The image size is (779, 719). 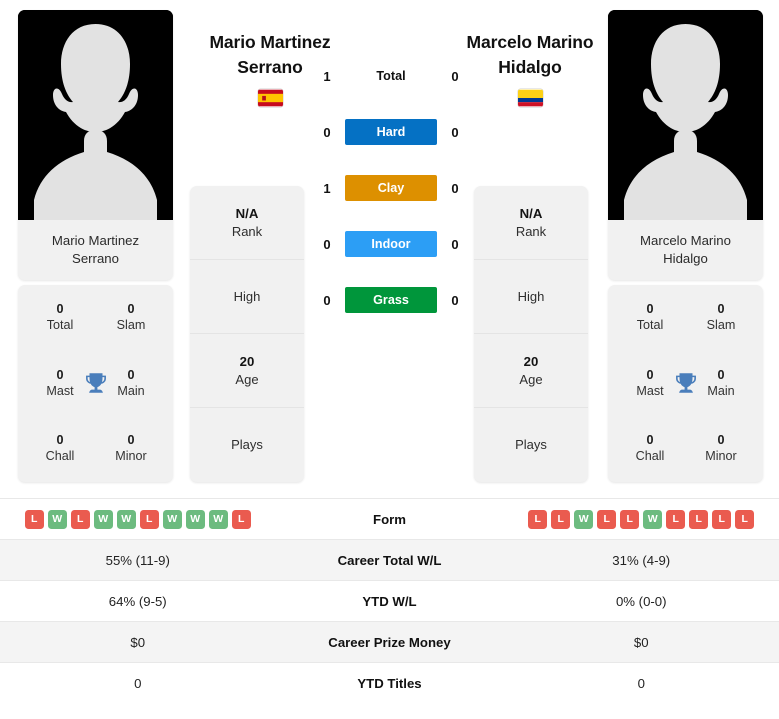 What do you see at coordinates (389, 518) in the screenshot?
I see `table-row-form: LWLWWLWWWL Form LLWLLWLLLL` at bounding box center [389, 518].